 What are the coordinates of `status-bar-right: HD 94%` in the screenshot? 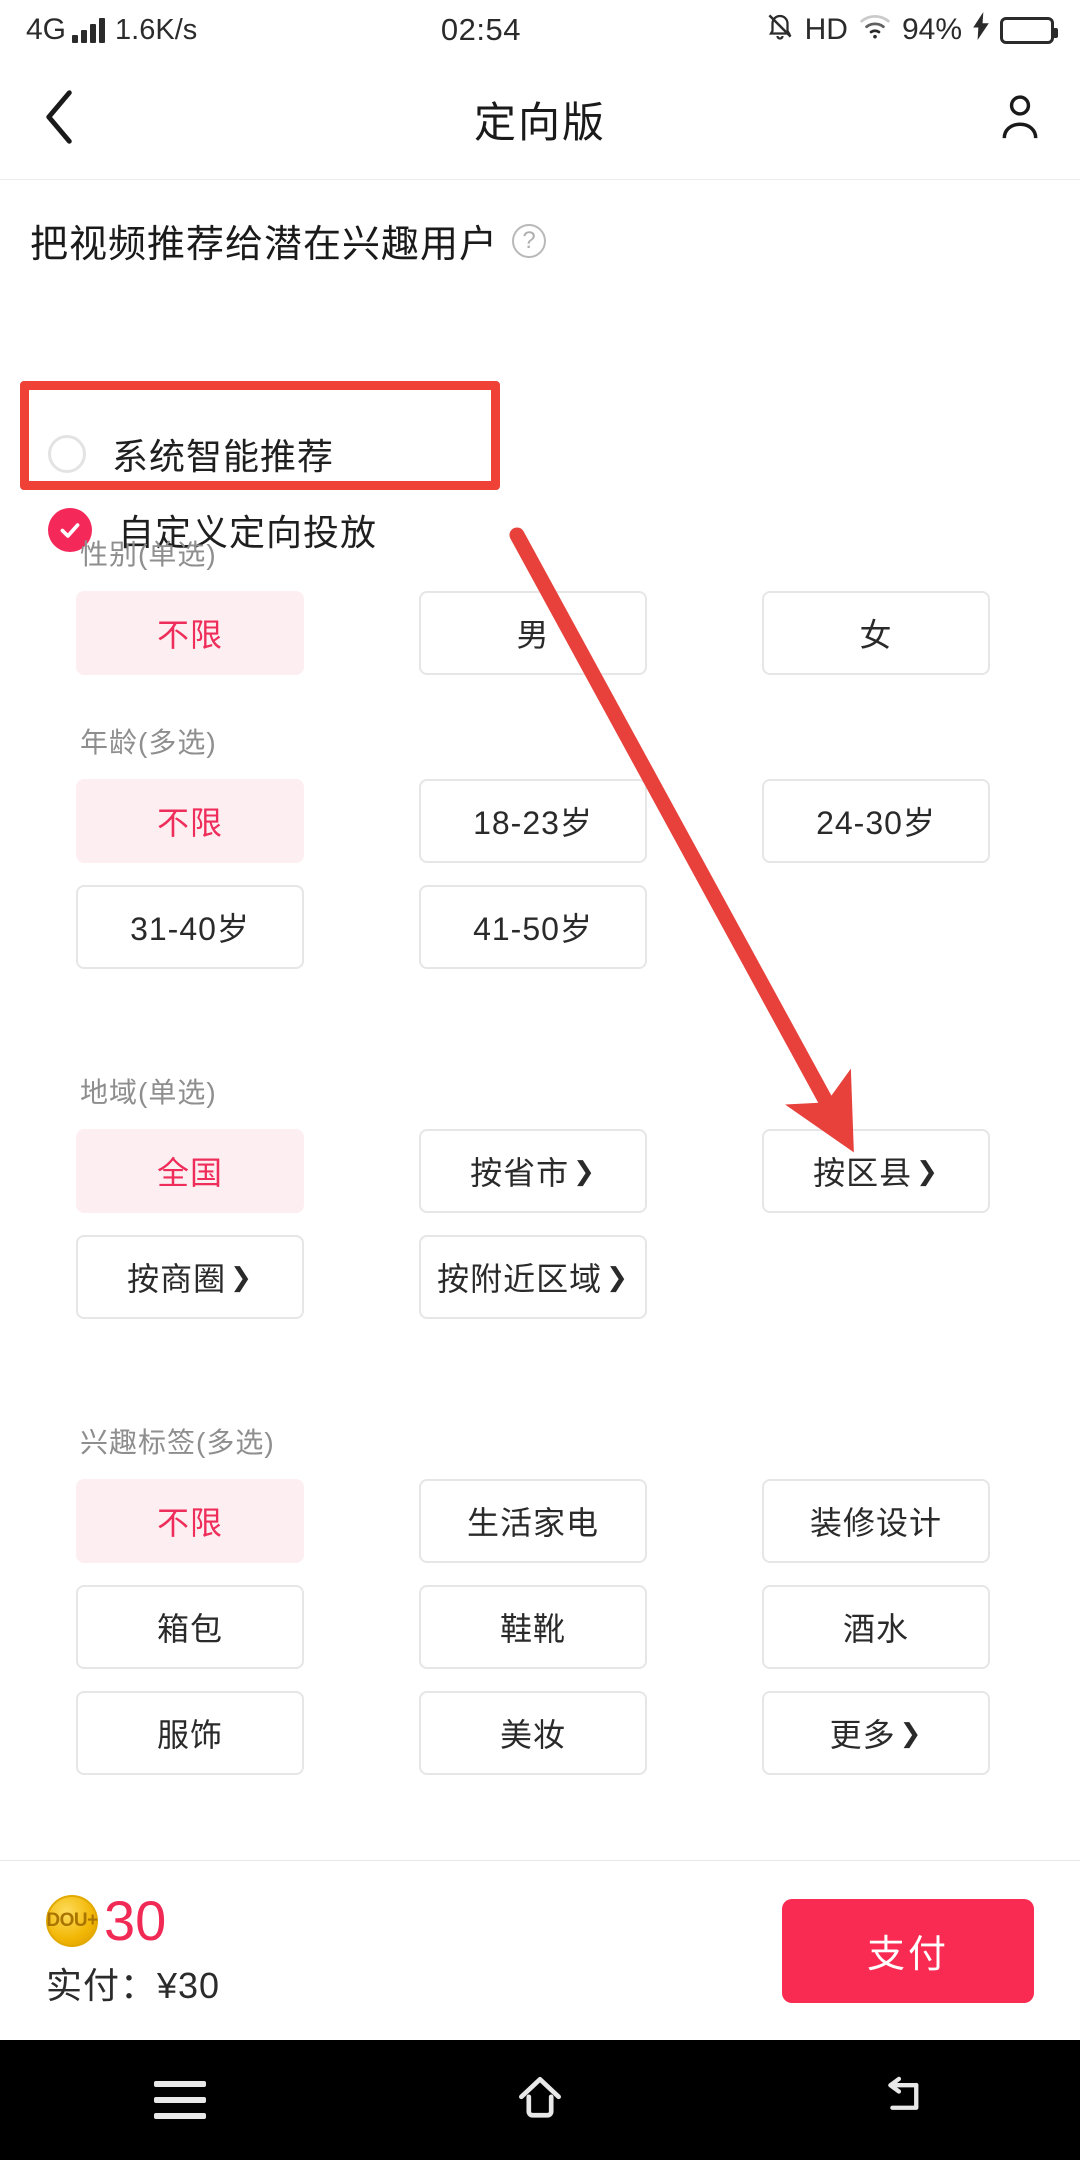 It's located at (911, 30).